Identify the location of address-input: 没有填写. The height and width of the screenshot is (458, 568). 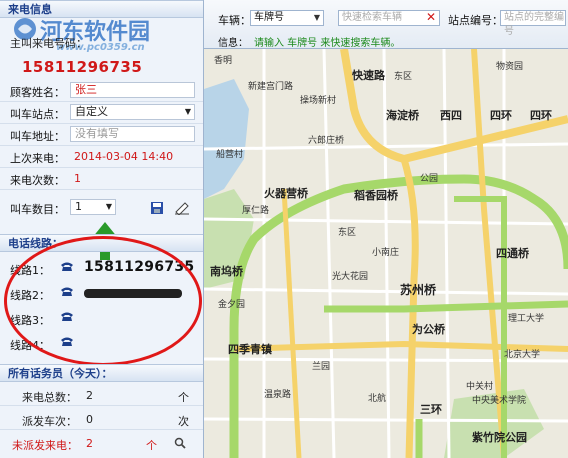
(132, 134).